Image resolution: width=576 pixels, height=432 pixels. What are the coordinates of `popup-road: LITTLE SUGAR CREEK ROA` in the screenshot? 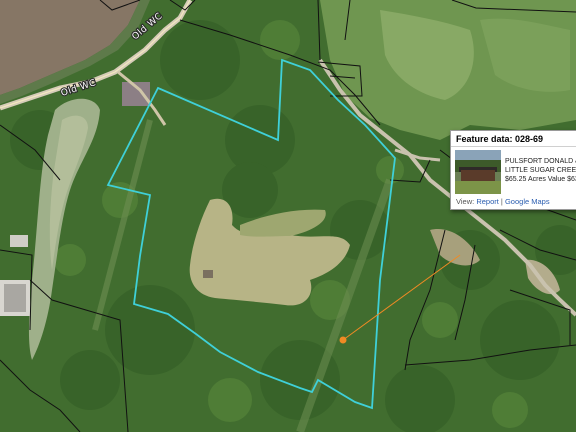 It's located at (540, 170).